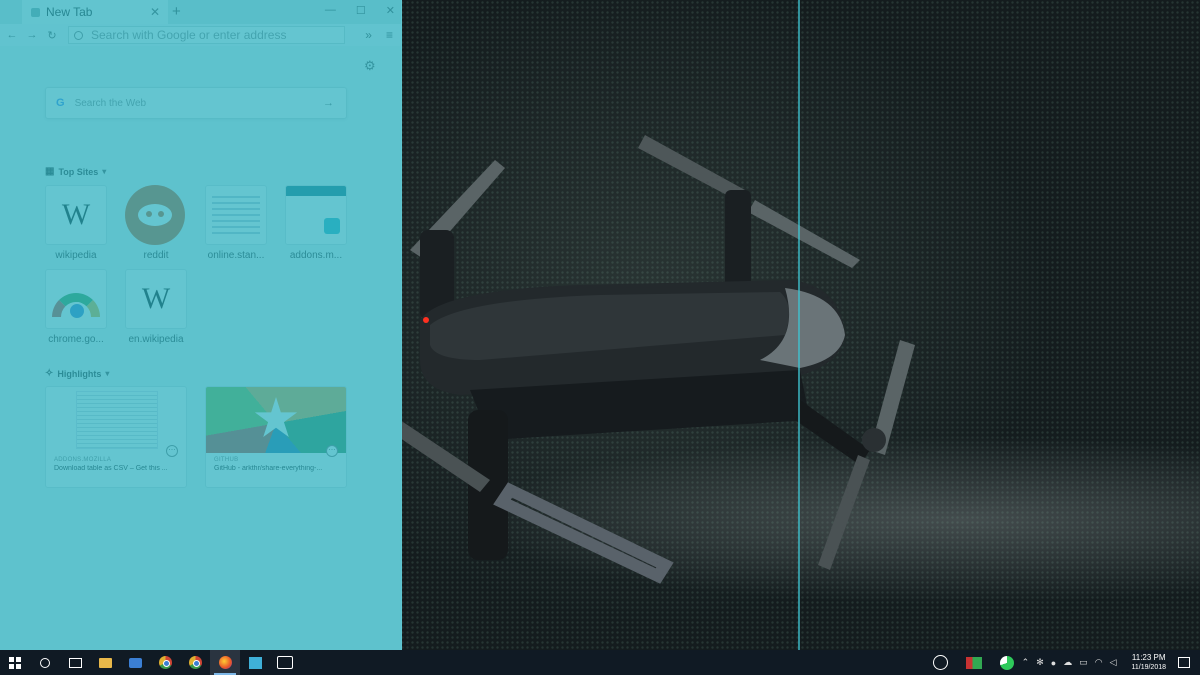 The width and height of the screenshot is (1200, 675). What do you see at coordinates (69, 12) in the screenshot?
I see `tab-title: New Tab` at bounding box center [69, 12].